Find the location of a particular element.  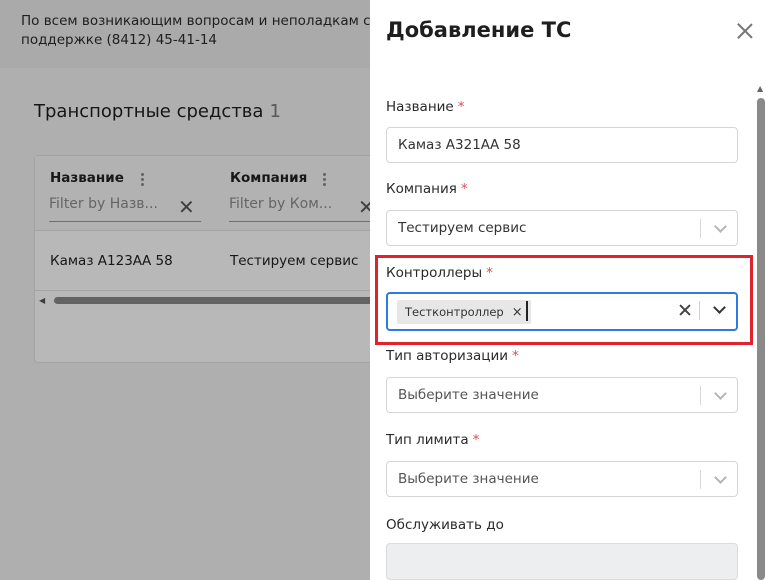

limit-type-label-text: Тип лимита is located at coordinates (427, 440).